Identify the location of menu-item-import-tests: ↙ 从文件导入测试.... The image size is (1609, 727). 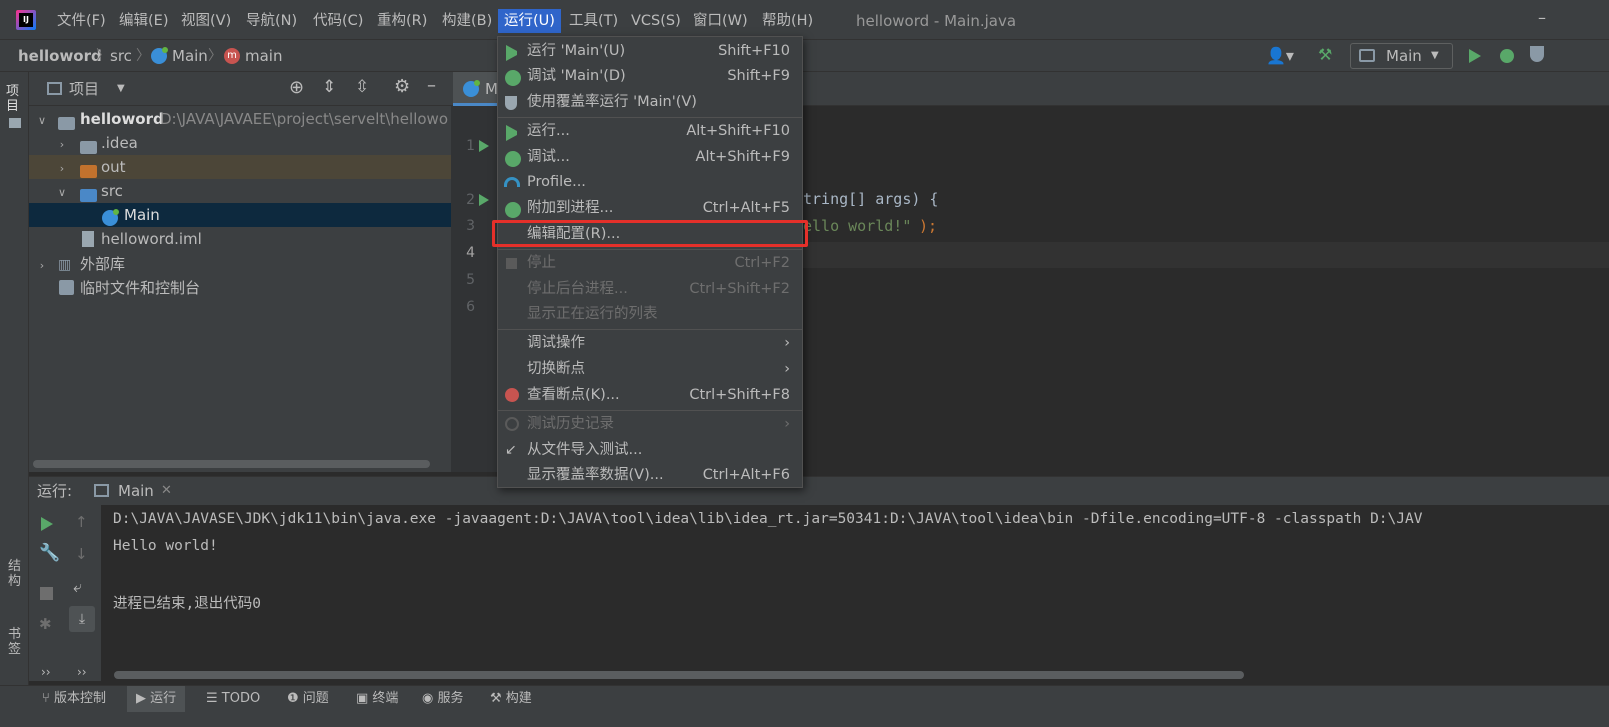
(650, 450).